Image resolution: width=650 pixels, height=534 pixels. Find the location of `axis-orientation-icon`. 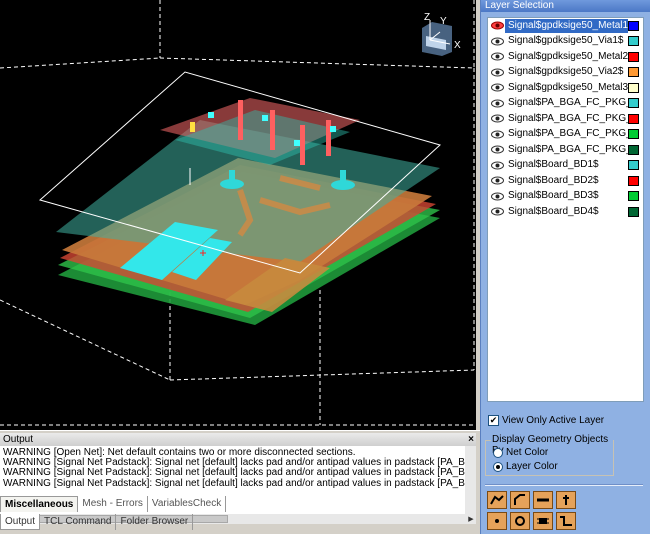

axis-orientation-icon is located at coordinates (437, 38).